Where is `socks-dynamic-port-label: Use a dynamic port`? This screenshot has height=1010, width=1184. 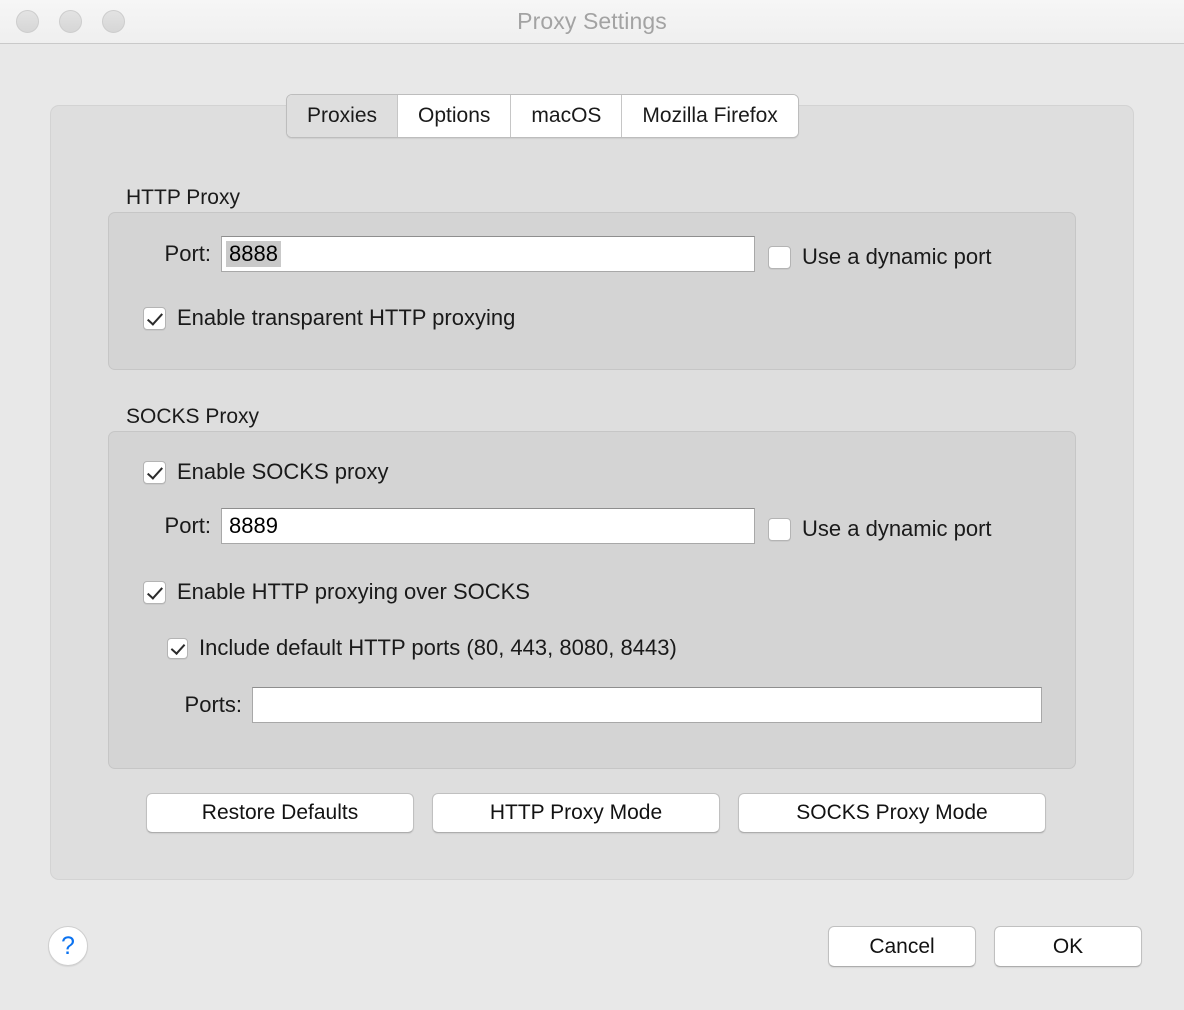 socks-dynamic-port-label: Use a dynamic port is located at coordinates (897, 528).